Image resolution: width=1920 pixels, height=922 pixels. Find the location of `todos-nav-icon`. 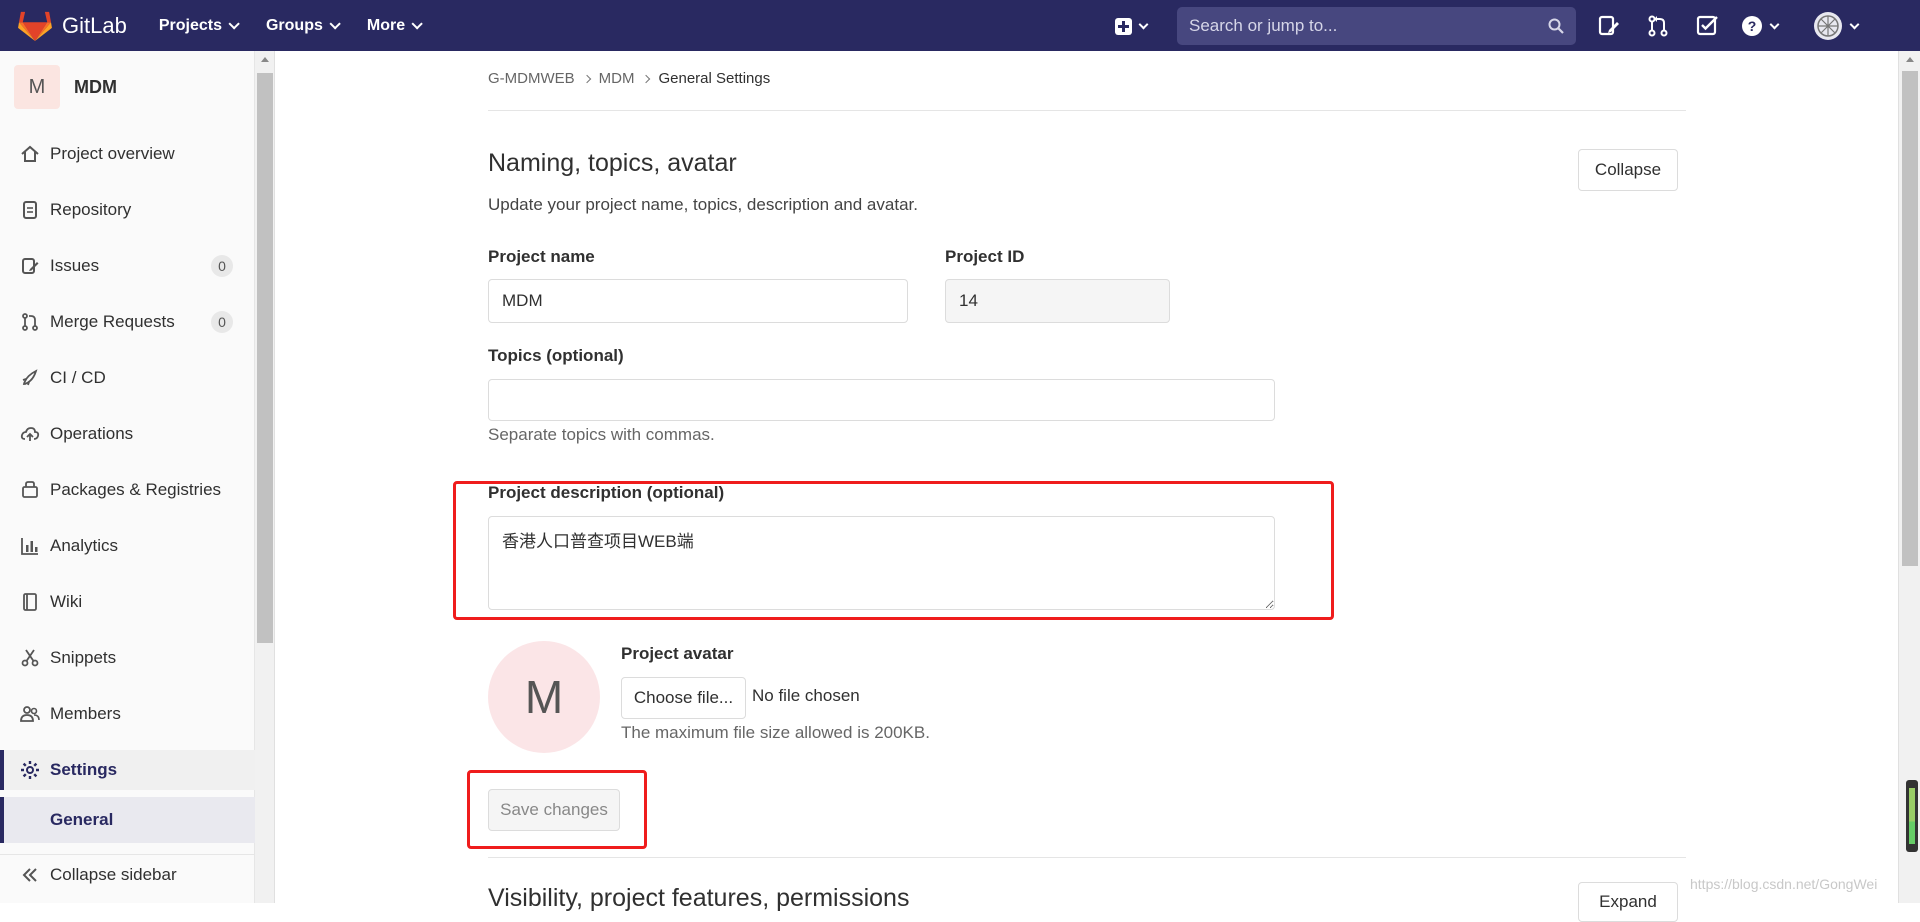

todos-nav-icon is located at coordinates (1707, 26).